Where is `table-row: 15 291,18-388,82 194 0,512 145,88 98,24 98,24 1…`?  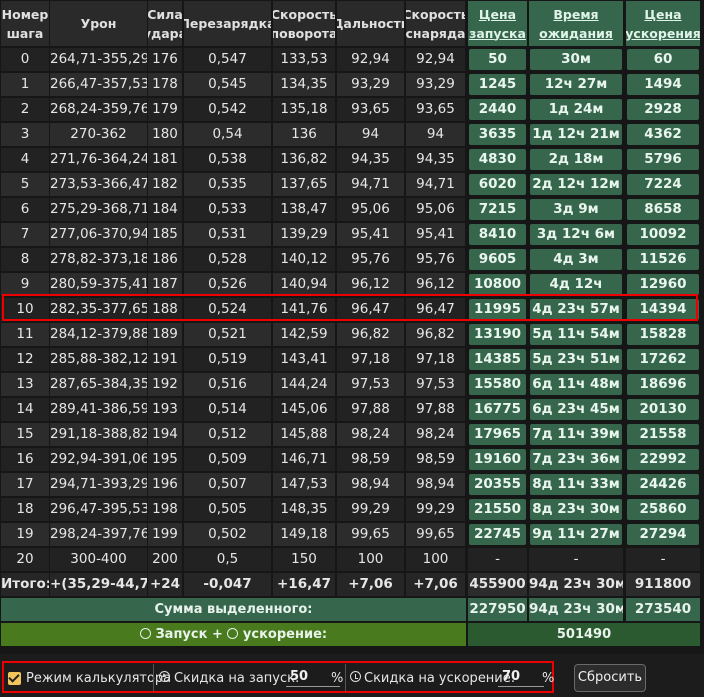 table-row: 15 291,18-388,82 194 0,512 145,88 98,24 98,24 1… is located at coordinates (352, 434).